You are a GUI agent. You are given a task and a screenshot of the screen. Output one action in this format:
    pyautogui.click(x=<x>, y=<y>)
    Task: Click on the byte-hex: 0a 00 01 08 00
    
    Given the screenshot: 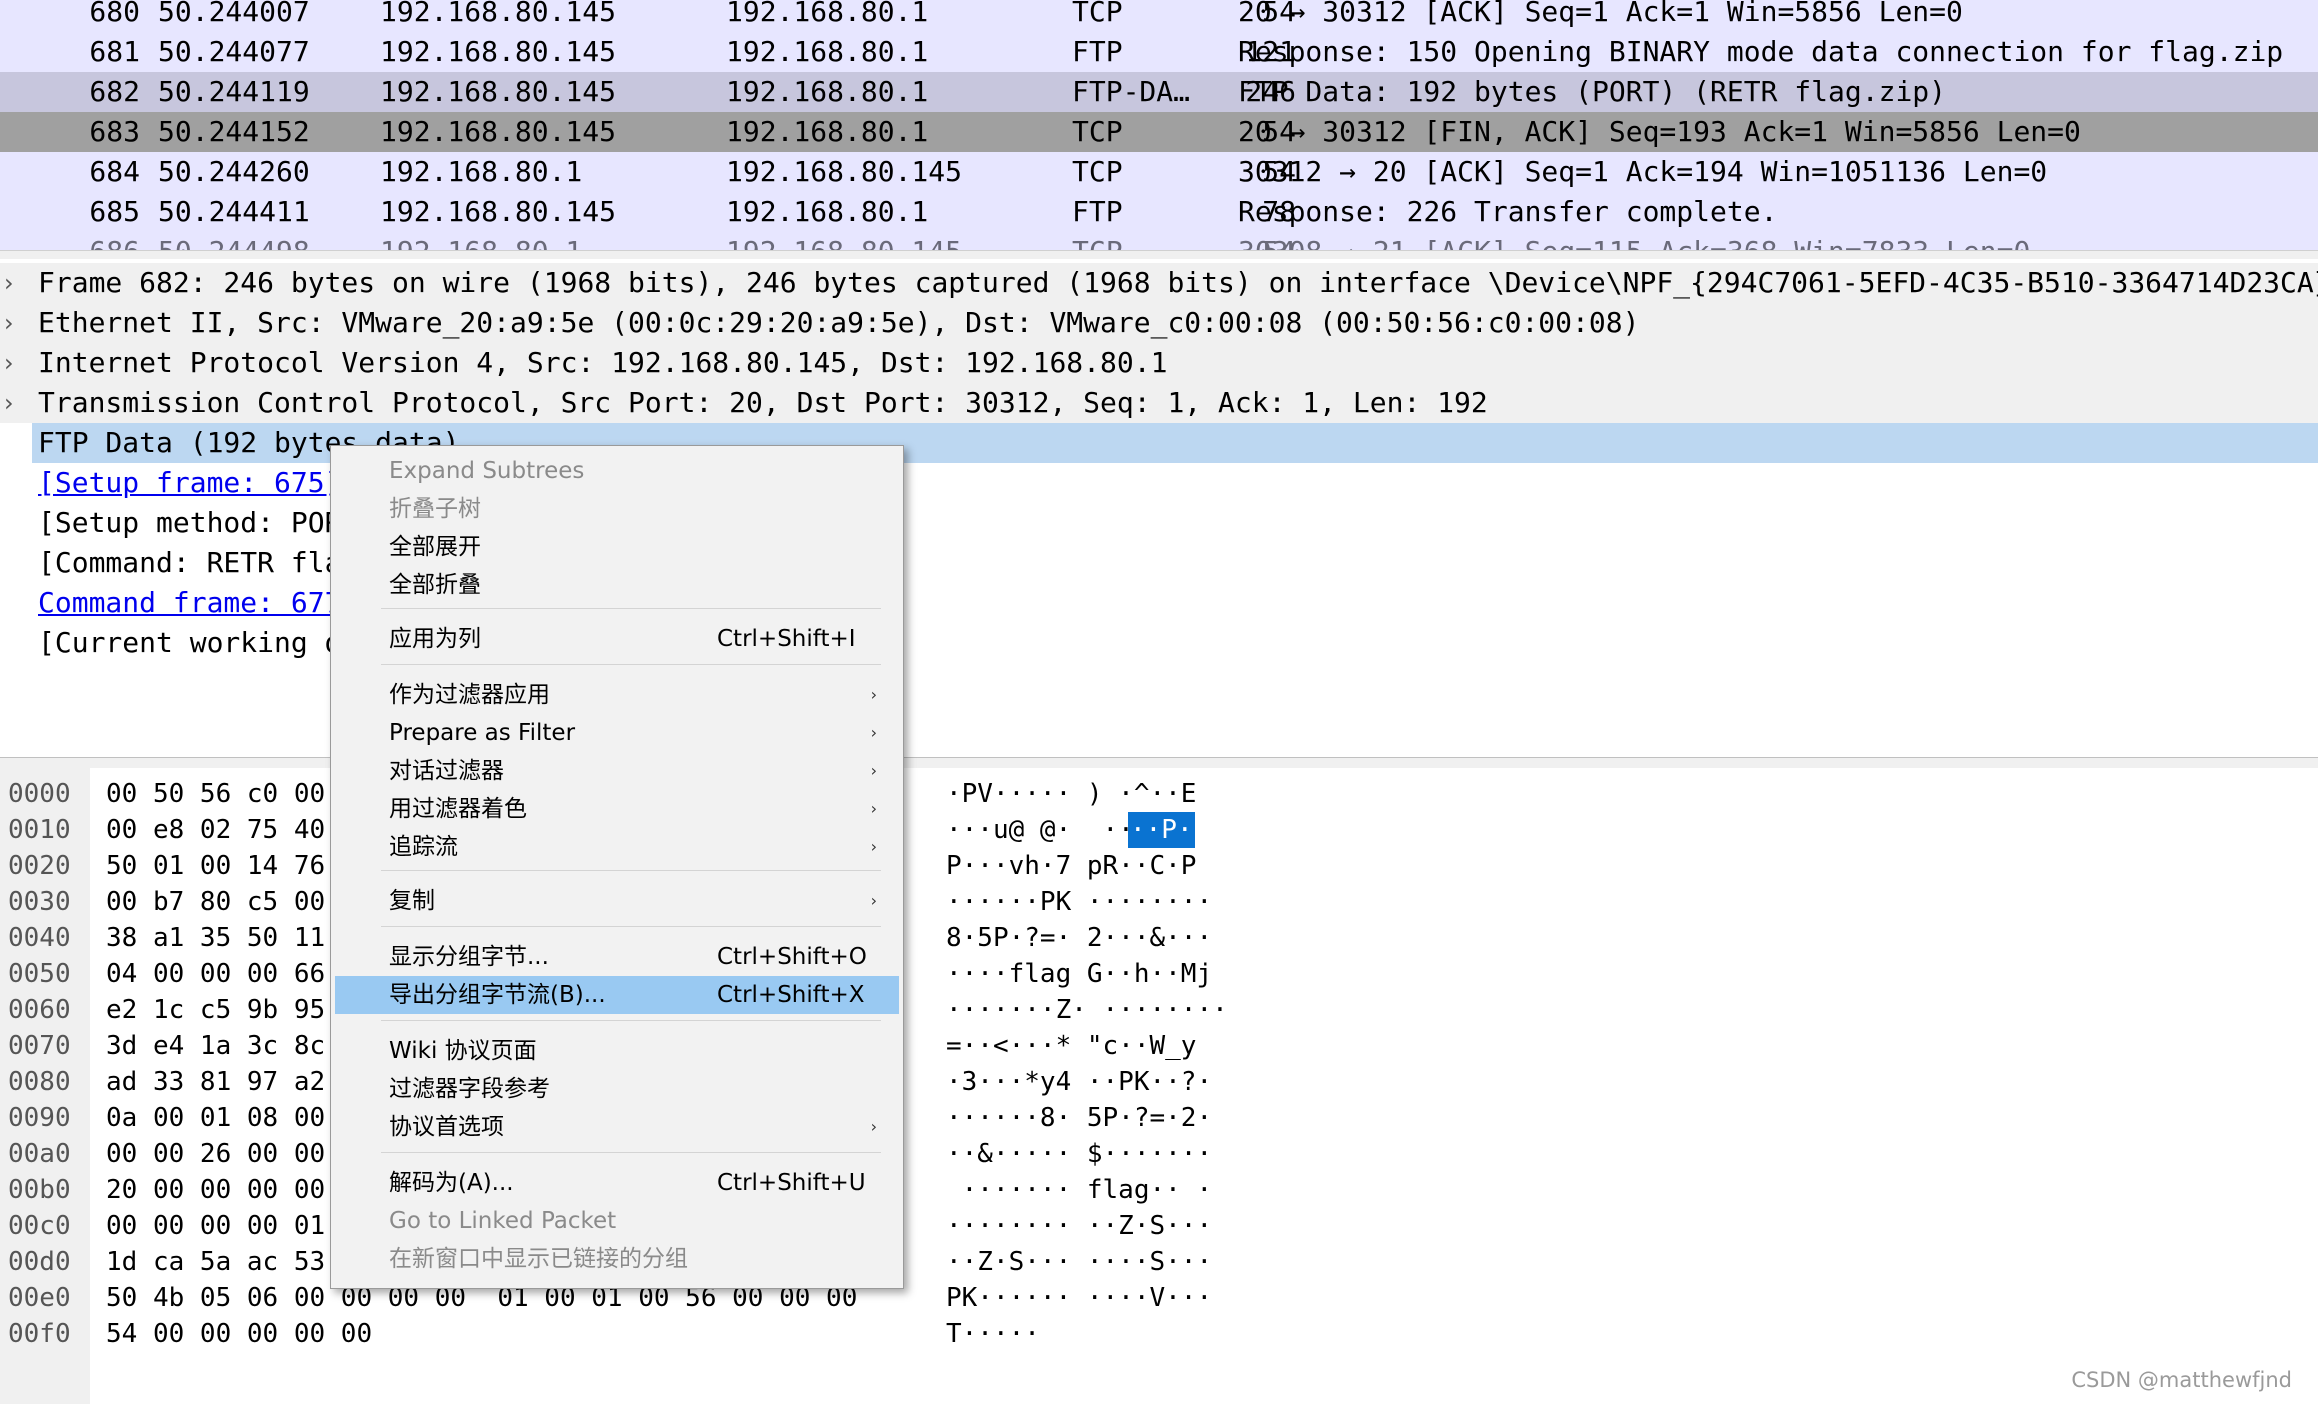 What is the action you would take?
    pyautogui.click(x=215, y=1118)
    